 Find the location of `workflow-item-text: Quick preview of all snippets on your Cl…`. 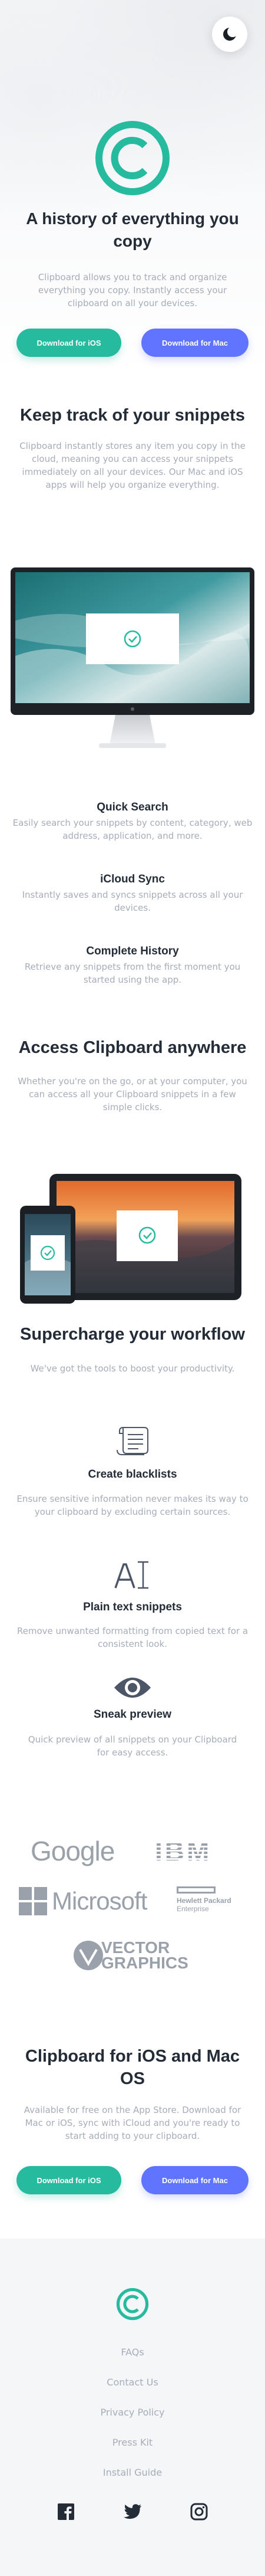

workflow-item-text: Quick preview of all snippets on your Cl… is located at coordinates (132, 1746).